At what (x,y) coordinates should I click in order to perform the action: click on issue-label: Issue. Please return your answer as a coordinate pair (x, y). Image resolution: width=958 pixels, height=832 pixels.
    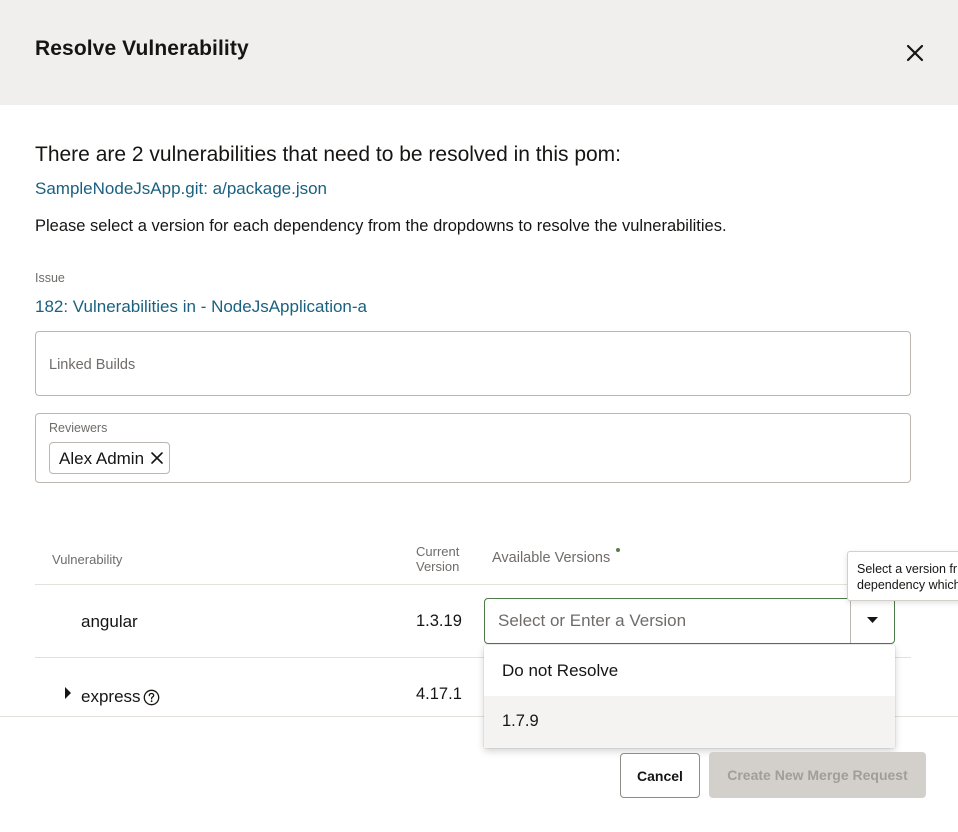
    Looking at the image, I should click on (50, 278).